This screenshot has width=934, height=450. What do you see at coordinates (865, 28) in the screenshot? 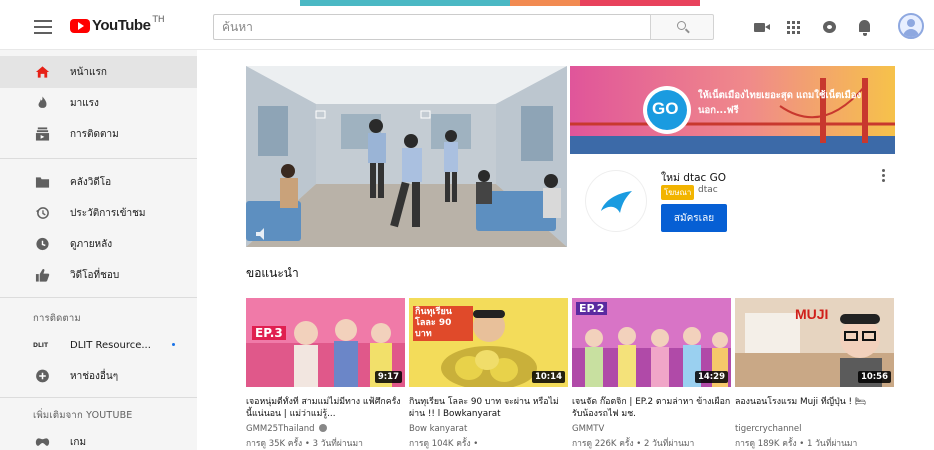
I see `notifications-bell-icon` at bounding box center [865, 28].